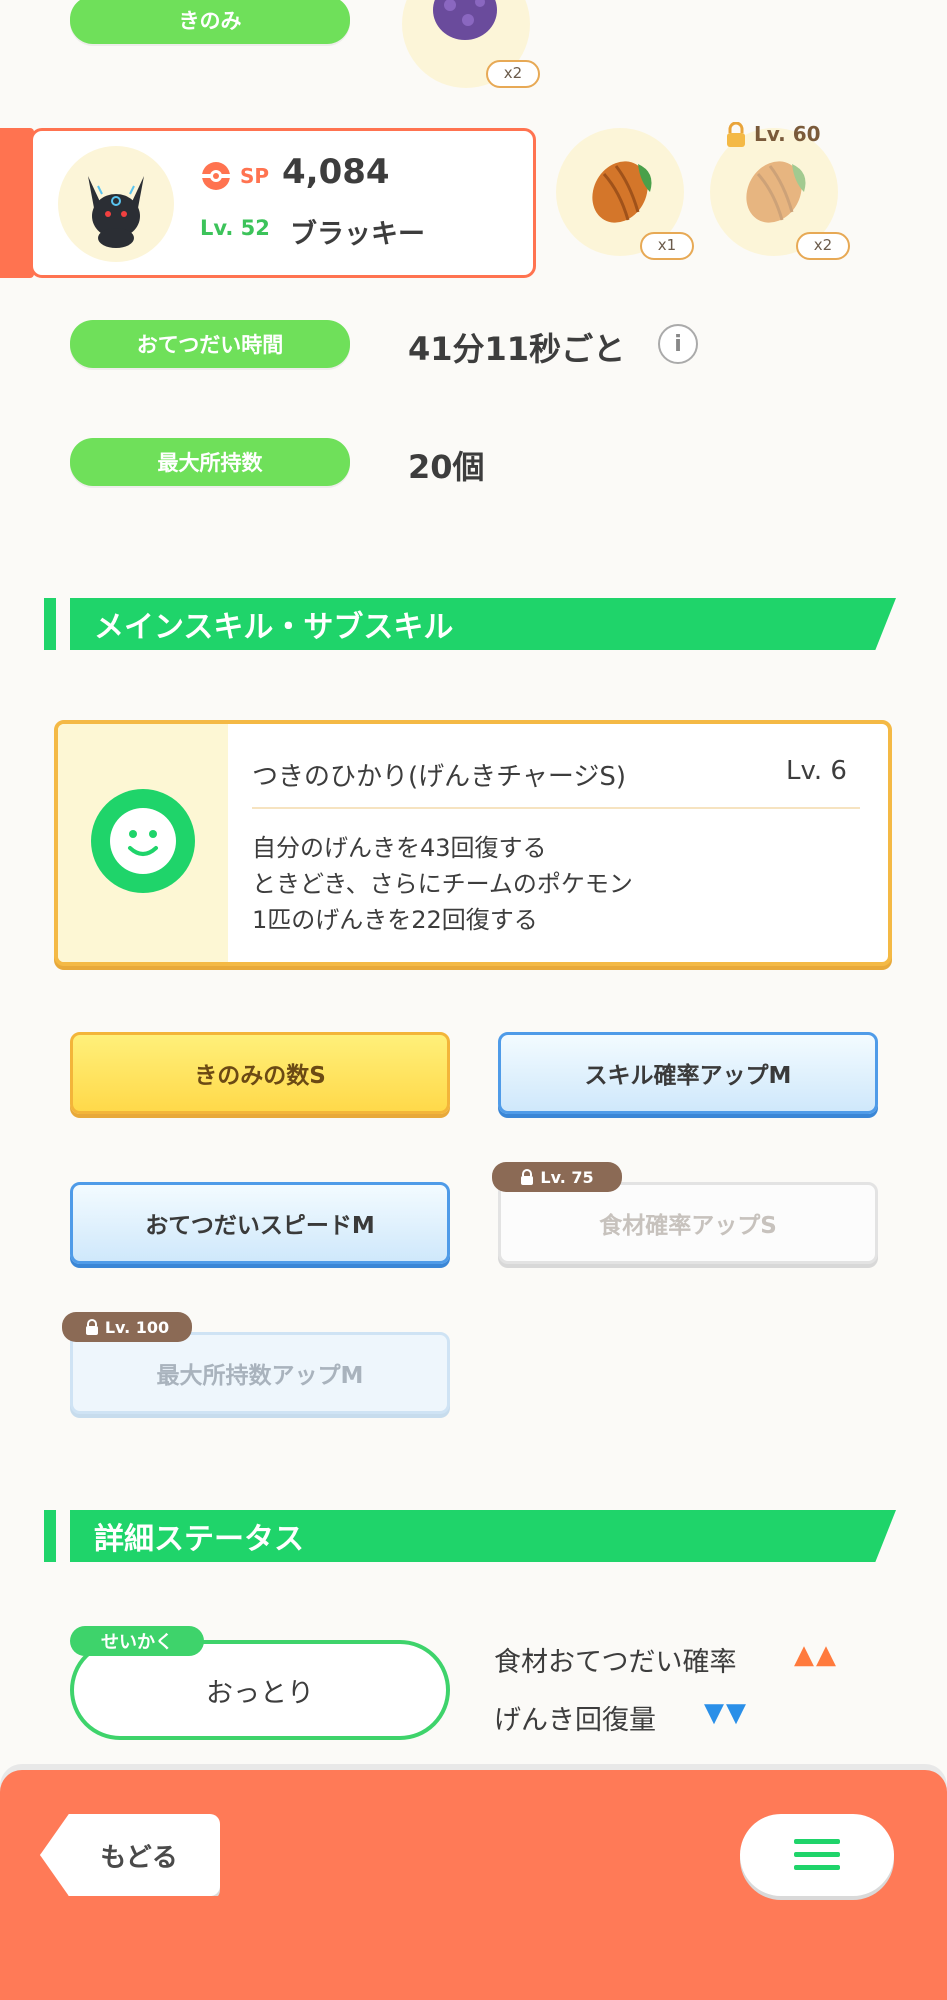 This screenshot has width=947, height=2000. I want to click on help-time-label: おてつだい時間, so click(210, 344).